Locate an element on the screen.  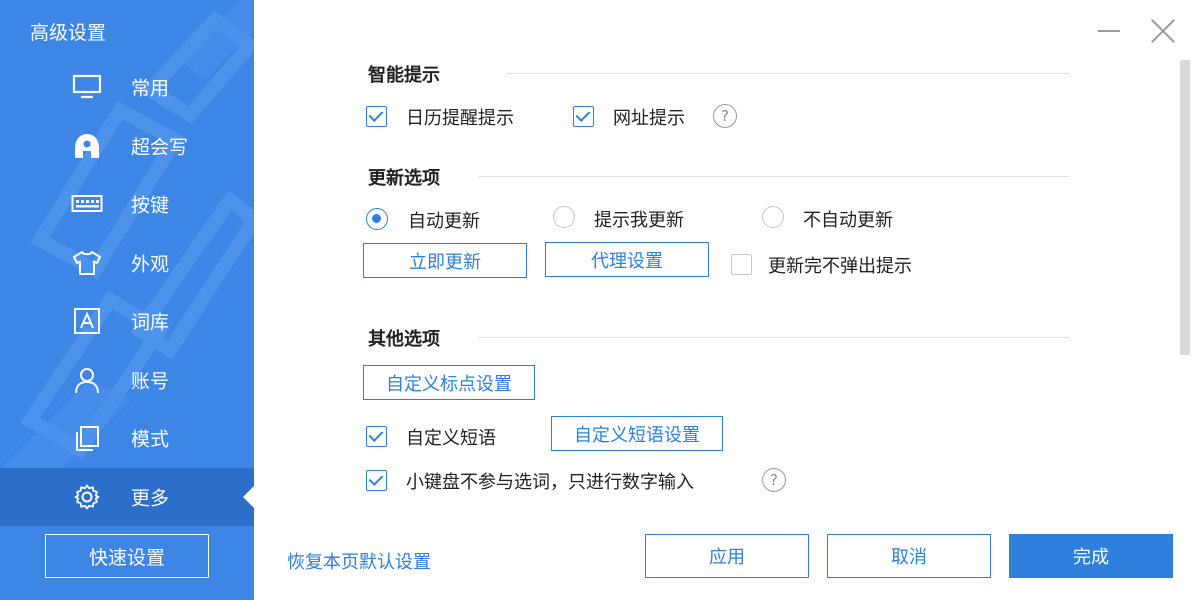
prompt-update-radio is located at coordinates (564, 217).